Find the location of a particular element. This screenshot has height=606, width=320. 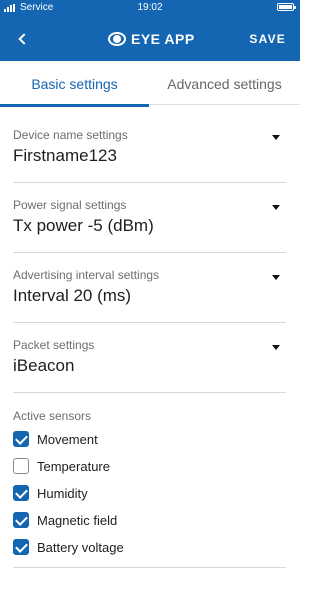

eye-logo-icon is located at coordinates (117, 39).